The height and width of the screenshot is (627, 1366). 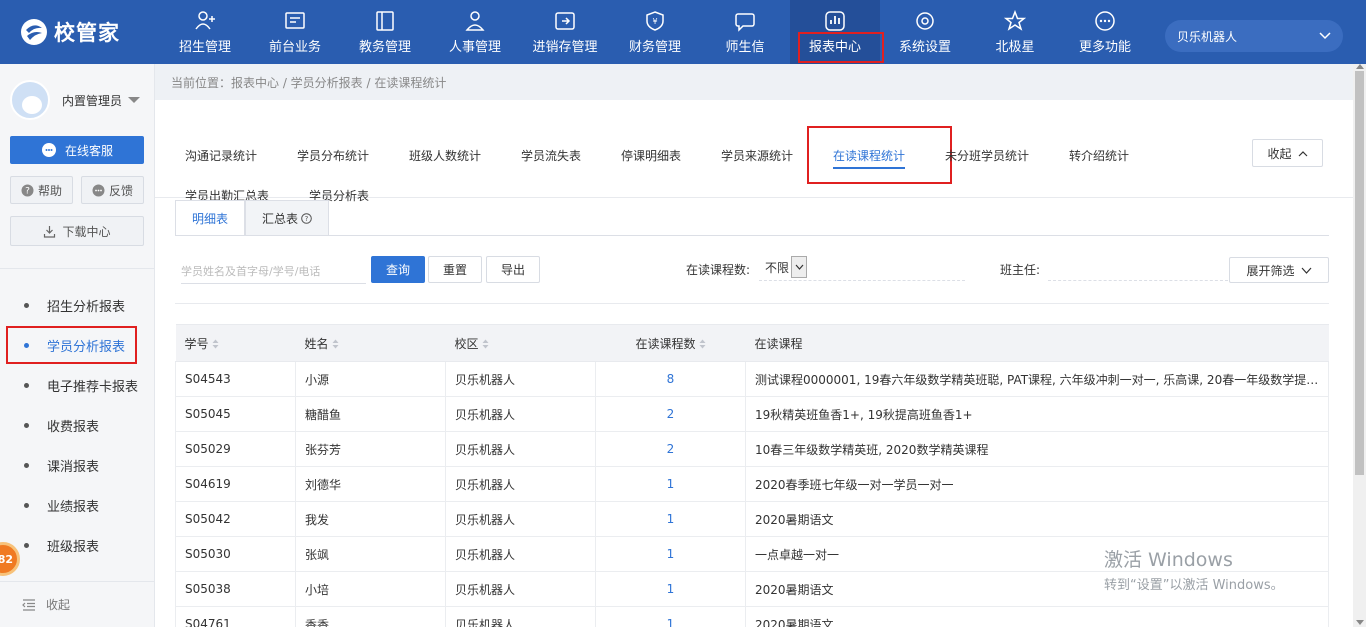 What do you see at coordinates (1138, 280) in the screenshot?
I see `head-teacher-select` at bounding box center [1138, 280].